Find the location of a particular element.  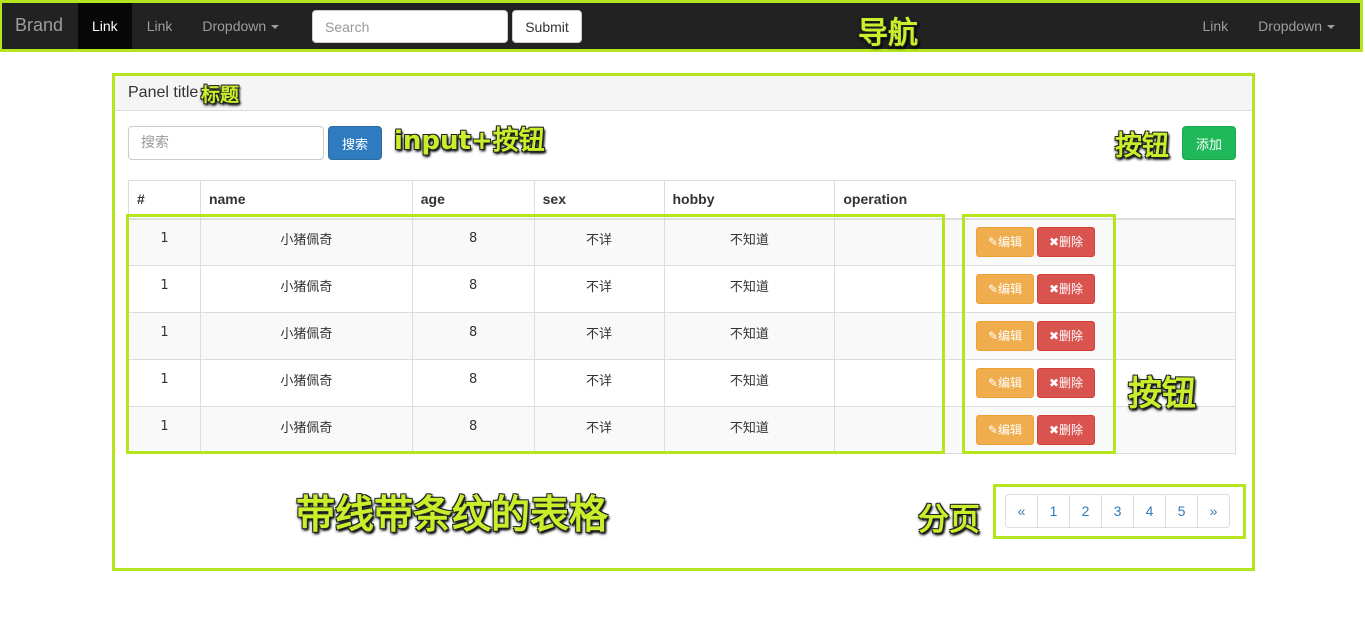

pagination-page-3: 3 is located at coordinates (1117, 511).